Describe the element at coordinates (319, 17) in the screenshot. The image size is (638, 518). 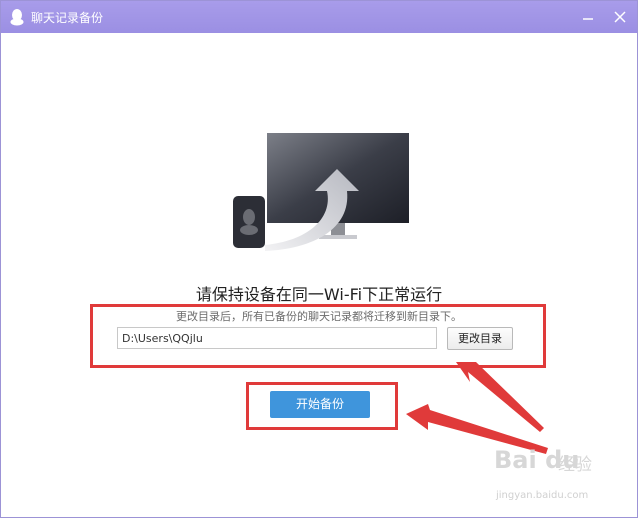
I see `title-bar: 聊天记录备份` at that location.